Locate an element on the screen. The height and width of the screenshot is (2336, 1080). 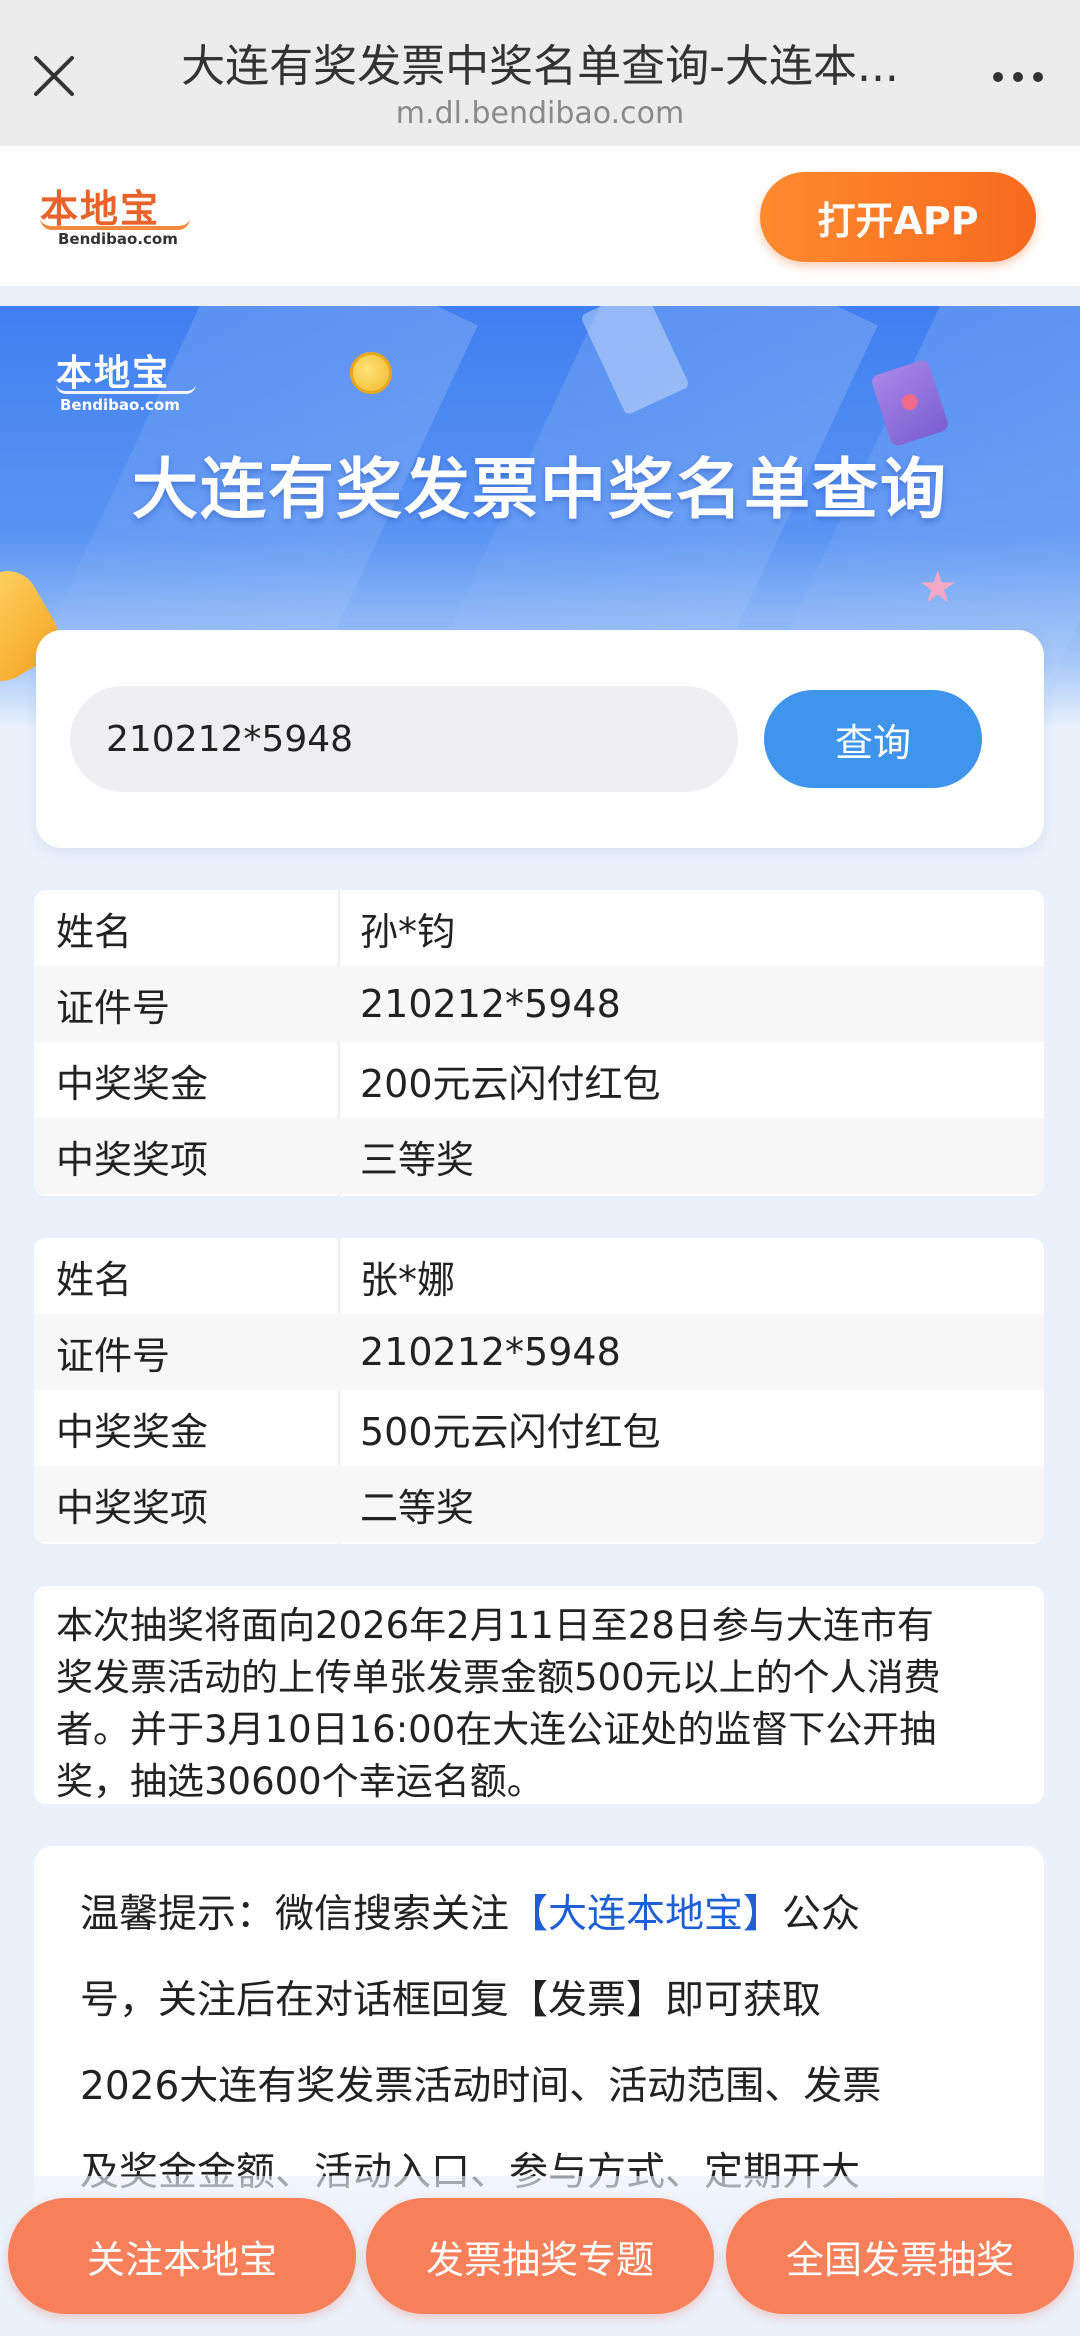
wechat-account-link: 【大连本地宝】 is located at coordinates (645, 1914).